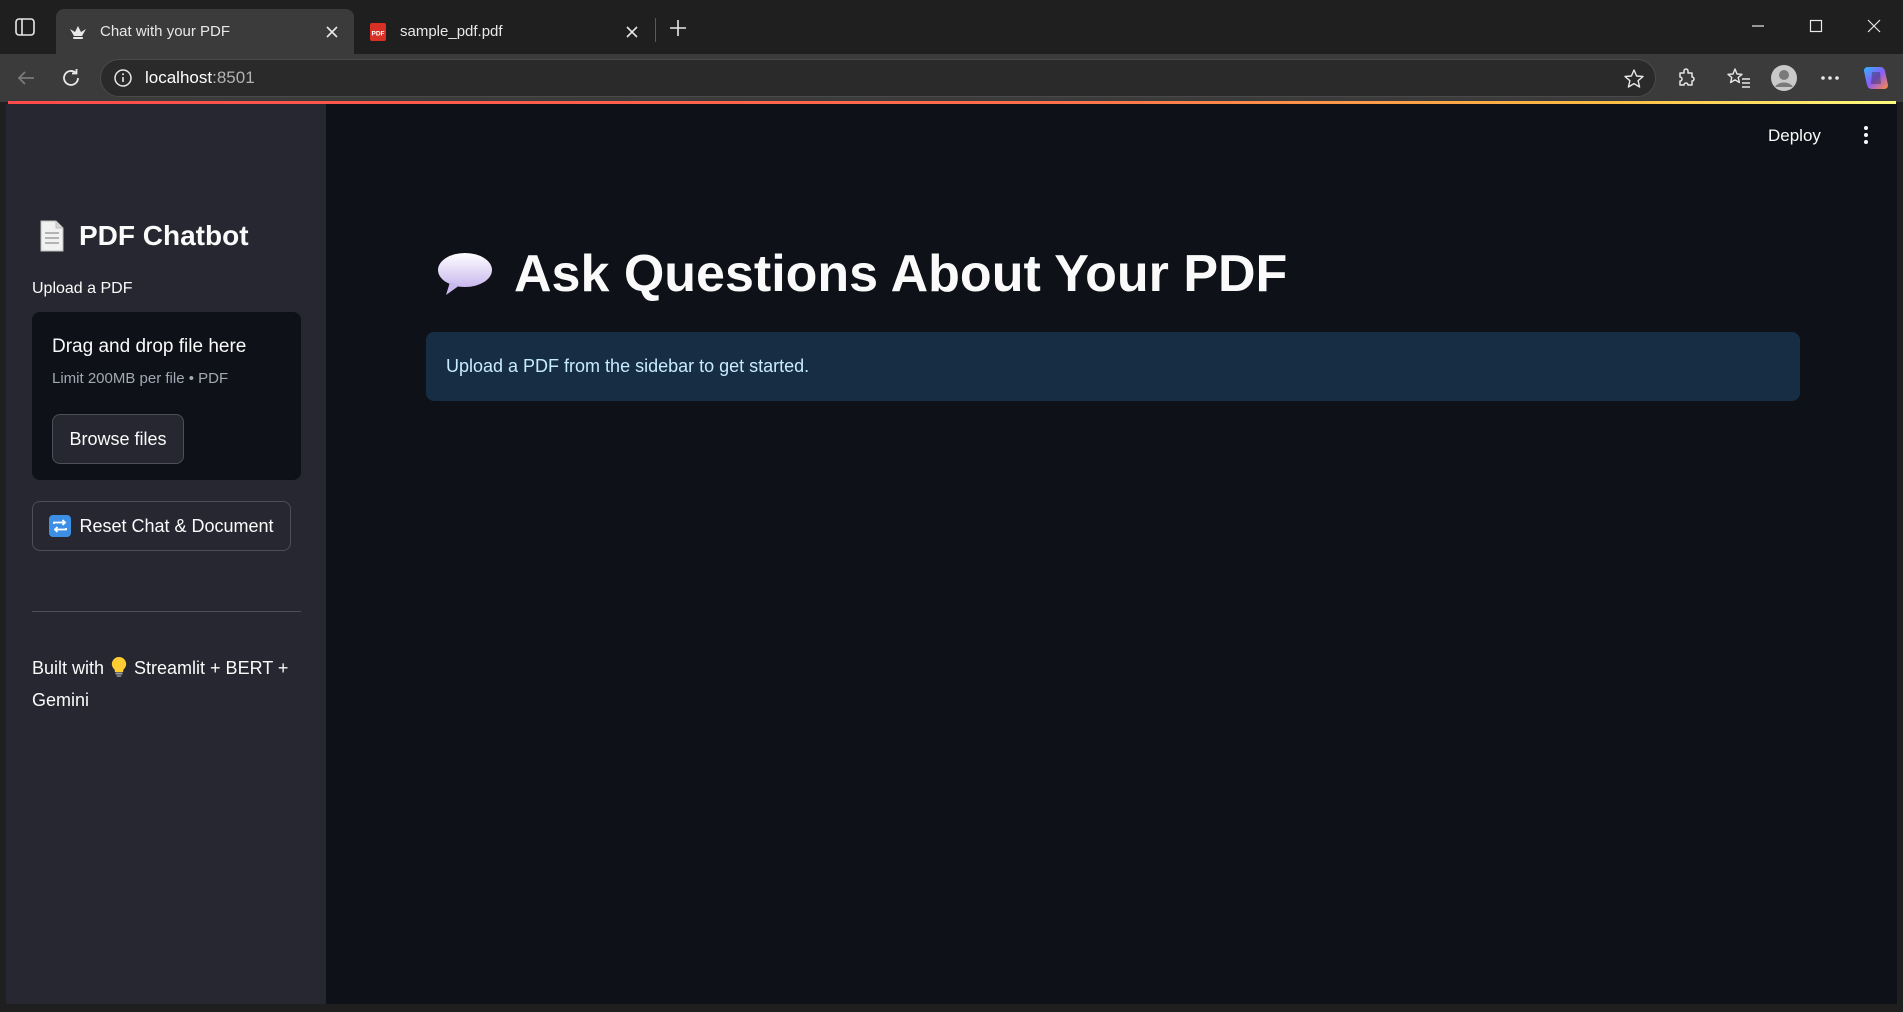 The height and width of the screenshot is (1012, 1903). What do you see at coordinates (149, 346) in the screenshot?
I see `dropzone-title: Drag and drop file here` at bounding box center [149, 346].